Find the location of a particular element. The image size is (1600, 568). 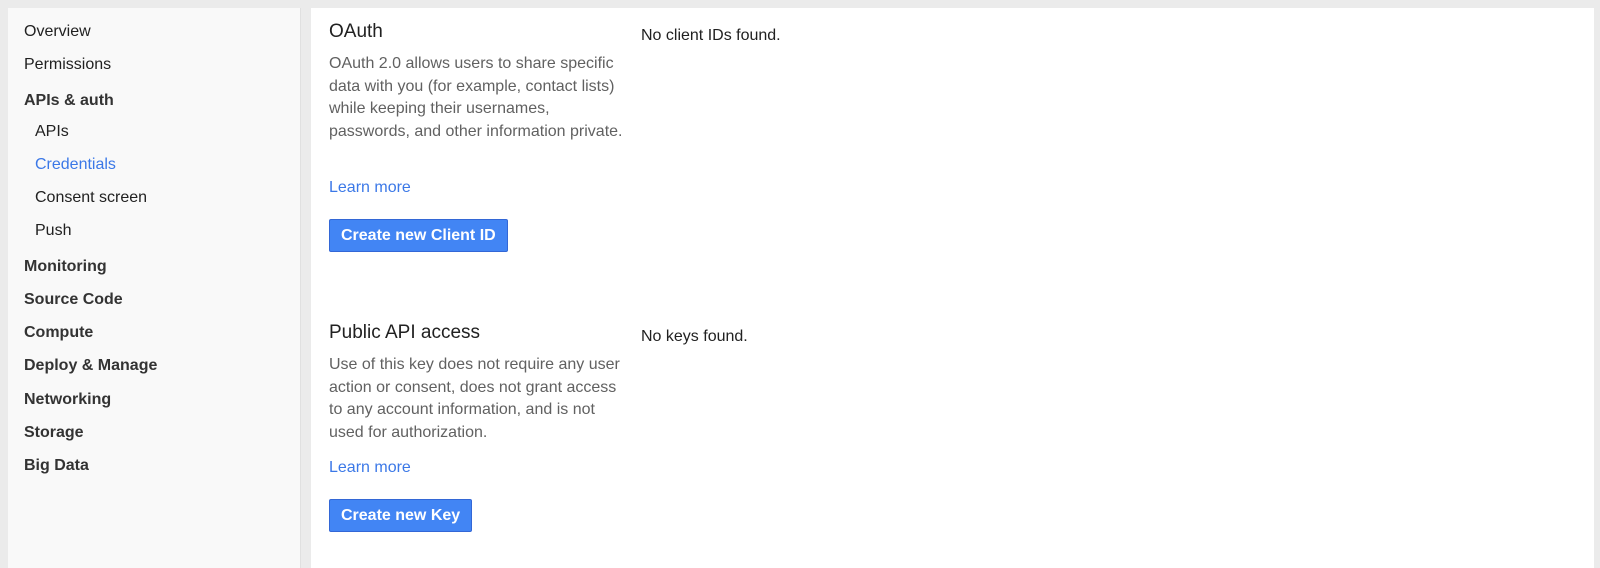

sidebar-item-big-data: Big Data is located at coordinates (56, 466).